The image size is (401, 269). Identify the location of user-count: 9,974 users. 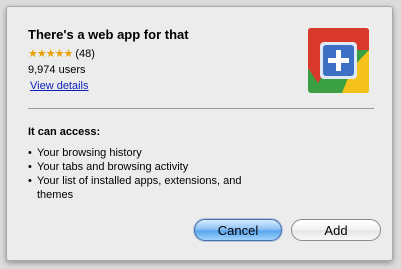
(57, 70).